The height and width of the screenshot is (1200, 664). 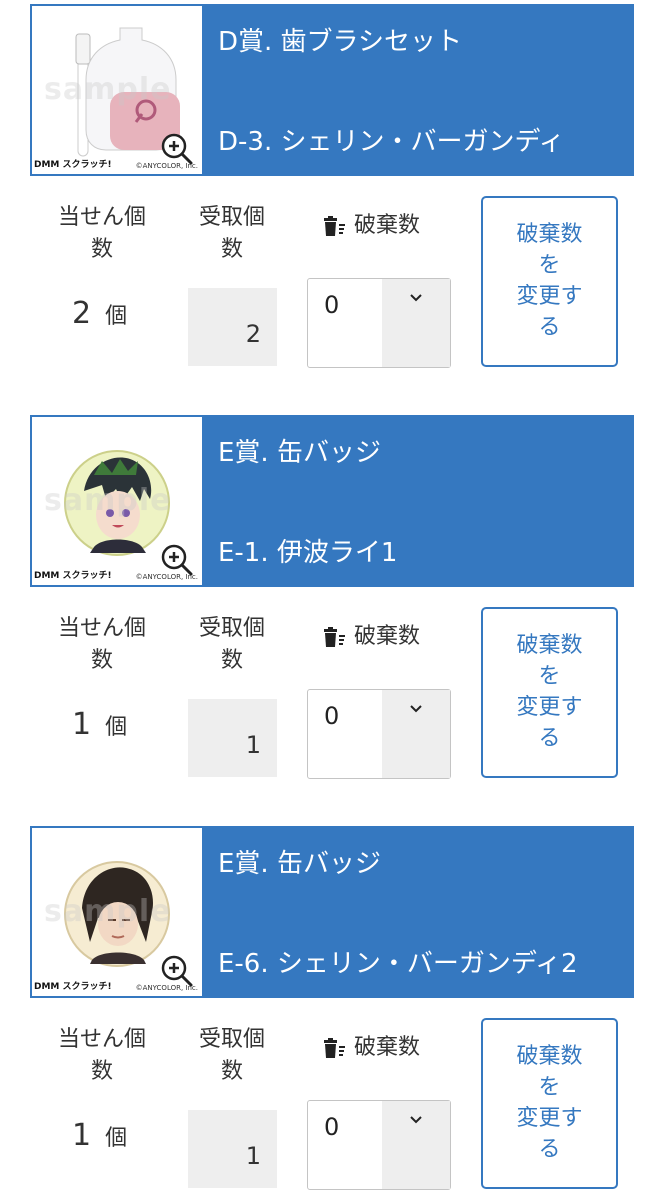 I want to click on prize-variant: E-1. 伊波ライ1, so click(x=308, y=553).